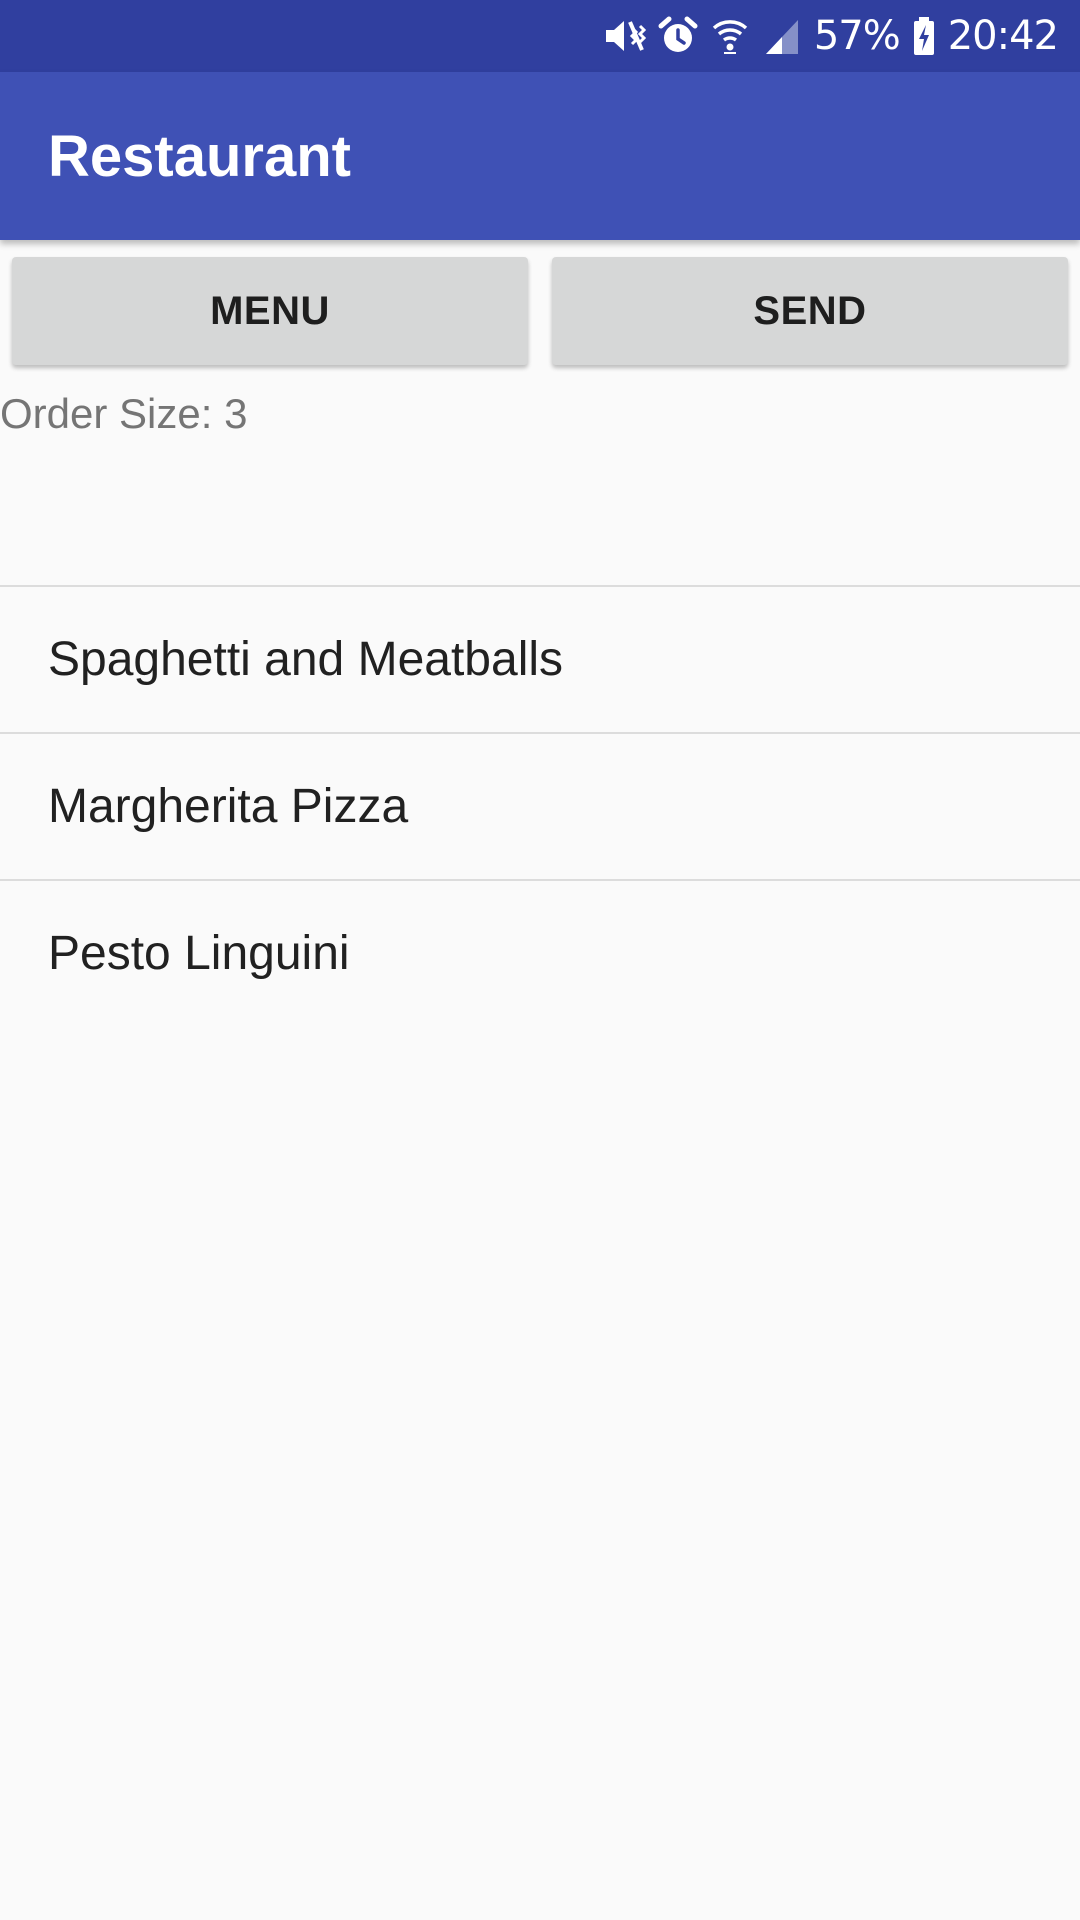 The image size is (1080, 1920). I want to click on list-item: Pesto Linguini, so click(540, 953).